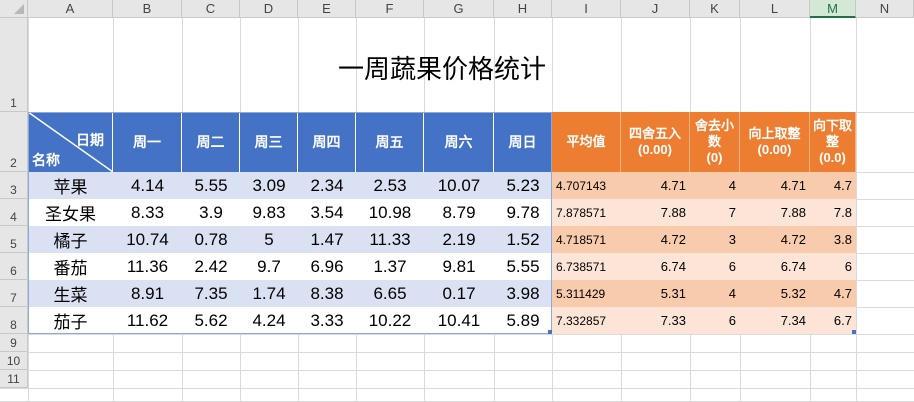  I want to click on cell-trunc: 7, so click(715, 212).